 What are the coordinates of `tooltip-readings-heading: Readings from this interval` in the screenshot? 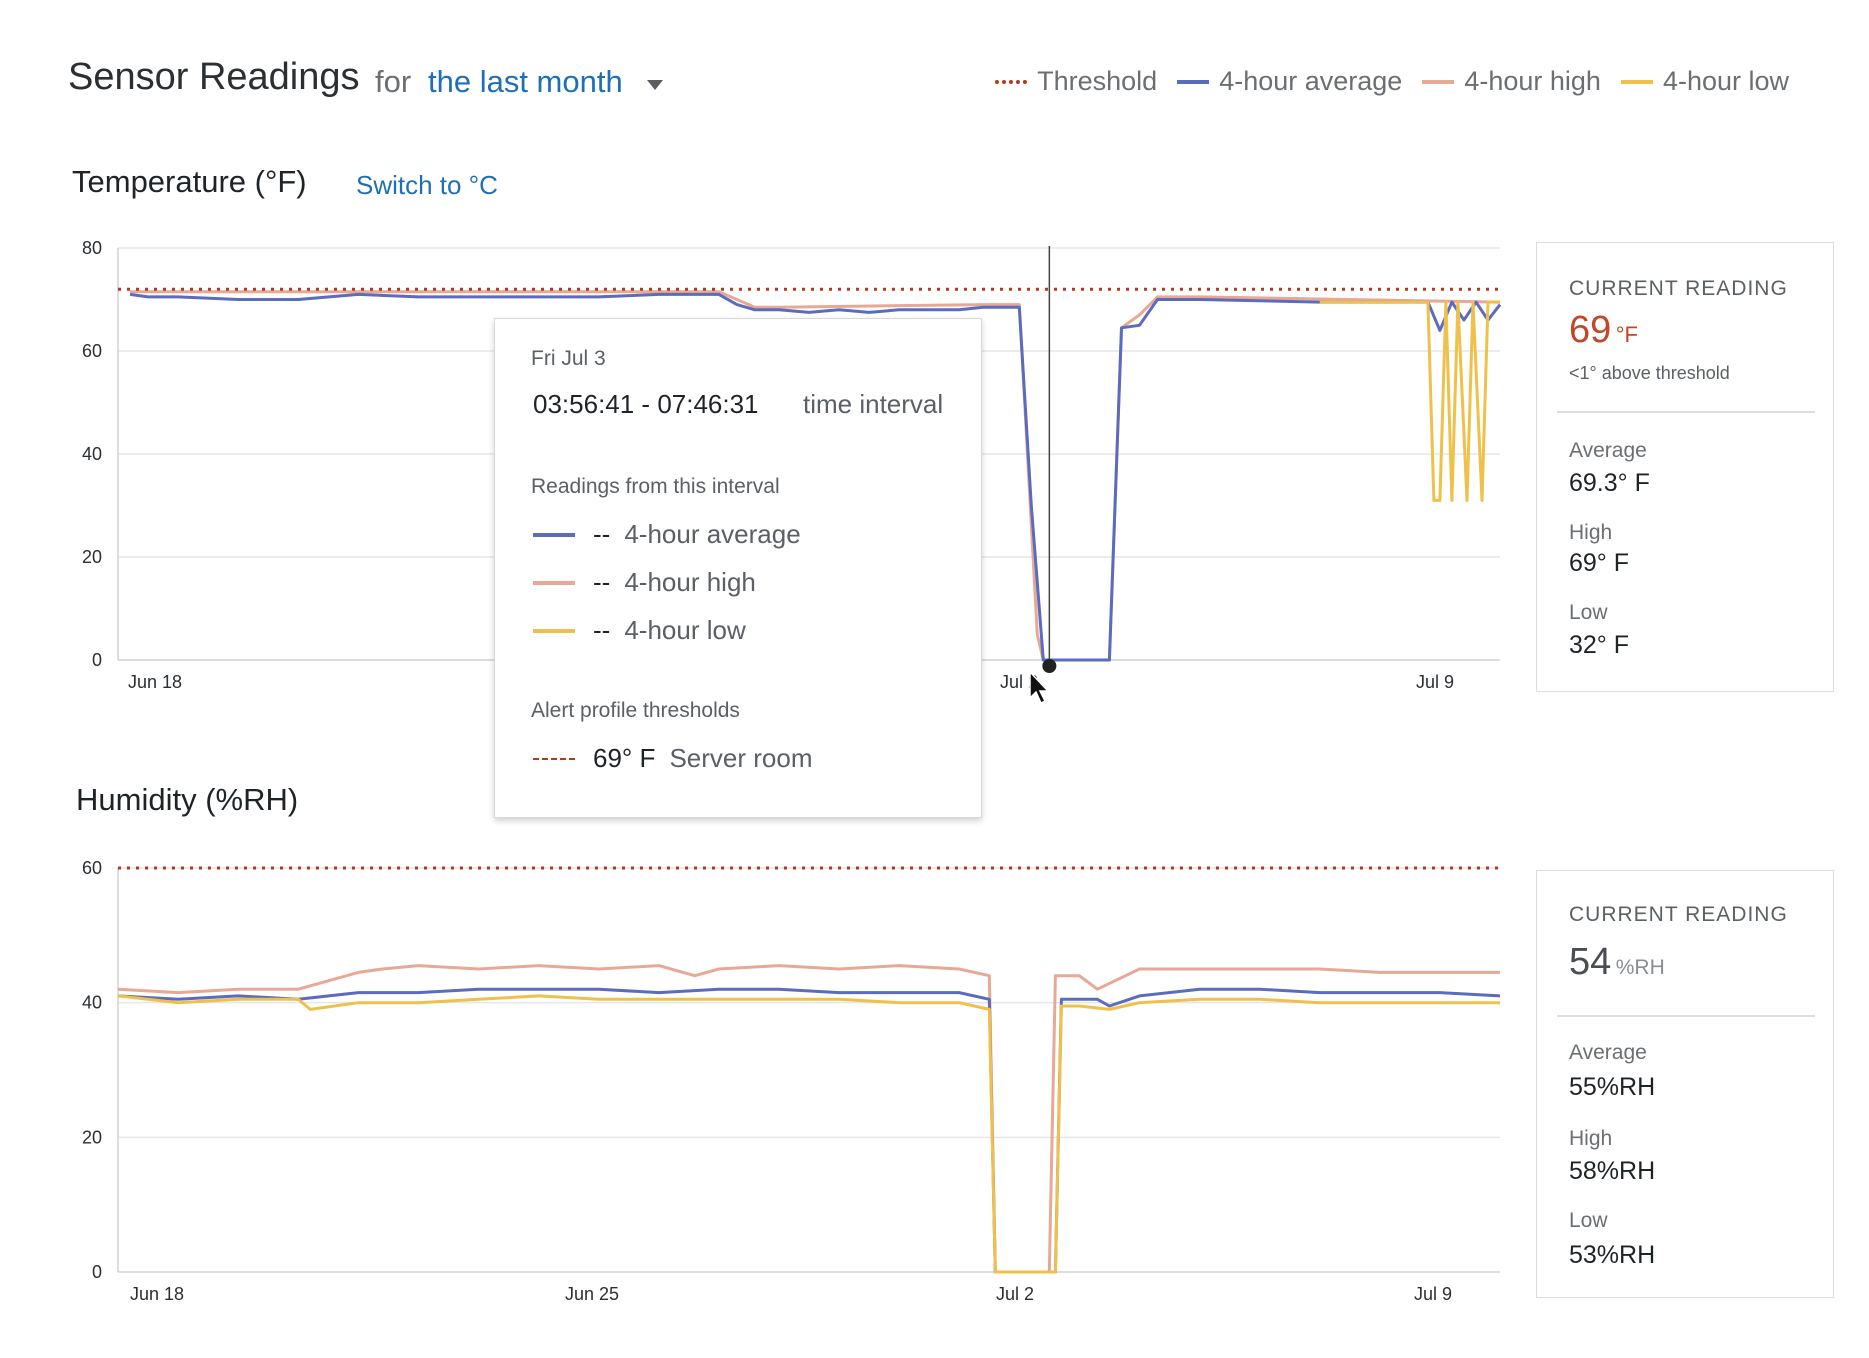 It's located at (655, 486).